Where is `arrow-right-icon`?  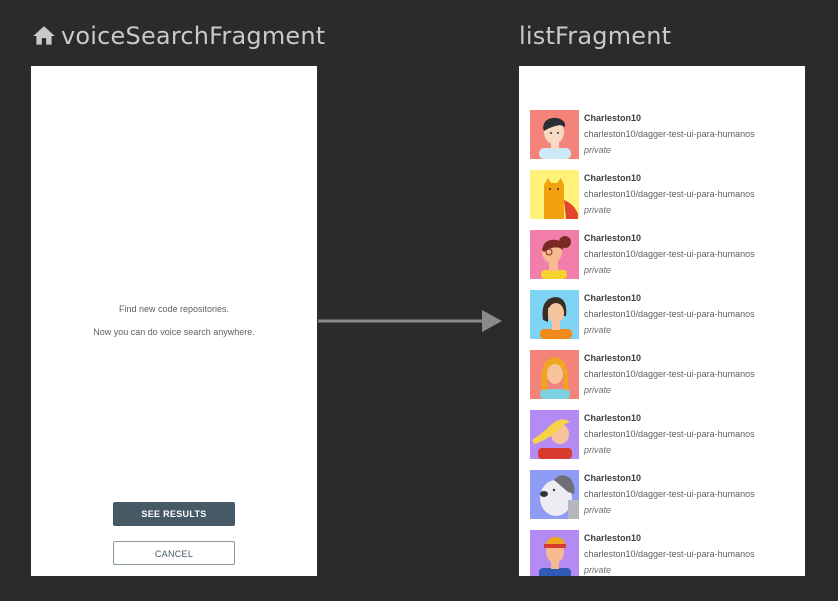 arrow-right-icon is located at coordinates (410, 321).